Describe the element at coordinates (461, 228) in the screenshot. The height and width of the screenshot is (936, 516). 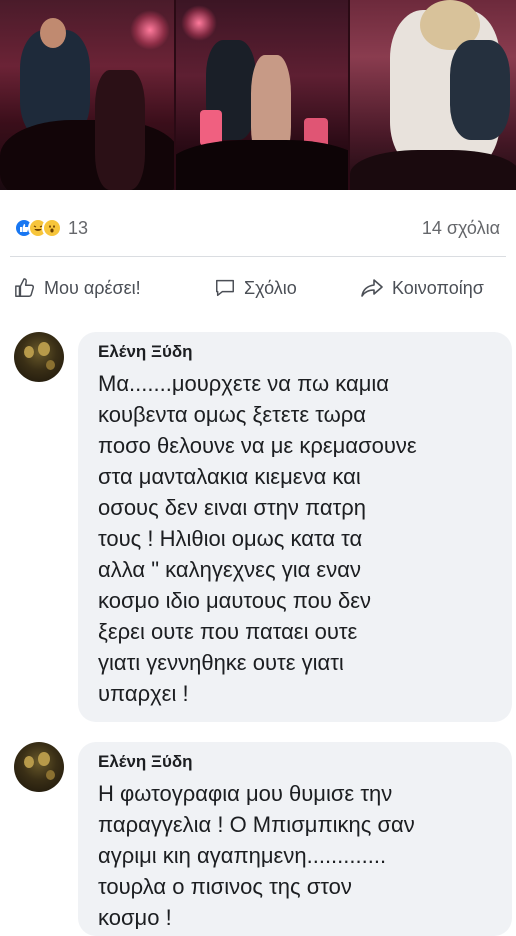
I see `comments-count-link: 14 σχόλια` at that location.